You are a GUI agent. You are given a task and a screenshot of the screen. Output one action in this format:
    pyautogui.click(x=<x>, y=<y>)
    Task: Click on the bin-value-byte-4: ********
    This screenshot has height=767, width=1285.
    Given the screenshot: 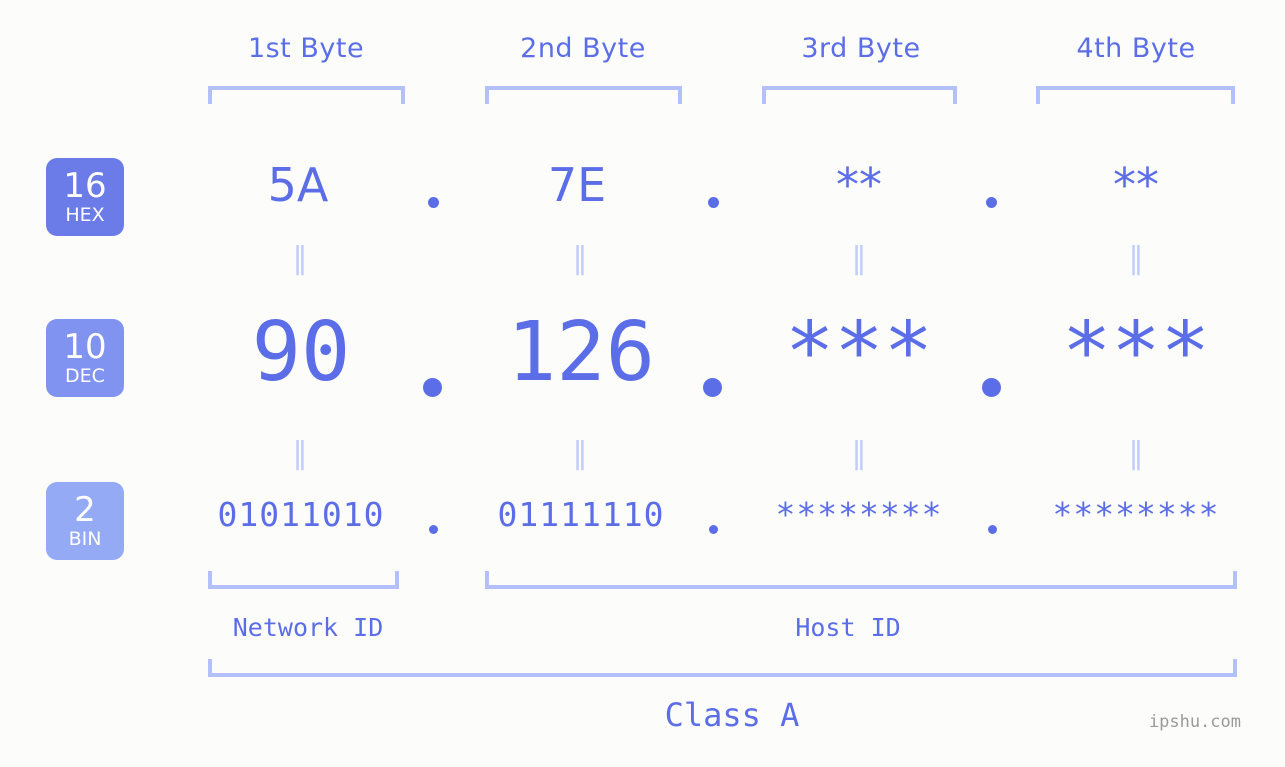 What is the action you would take?
    pyautogui.click(x=1136, y=514)
    